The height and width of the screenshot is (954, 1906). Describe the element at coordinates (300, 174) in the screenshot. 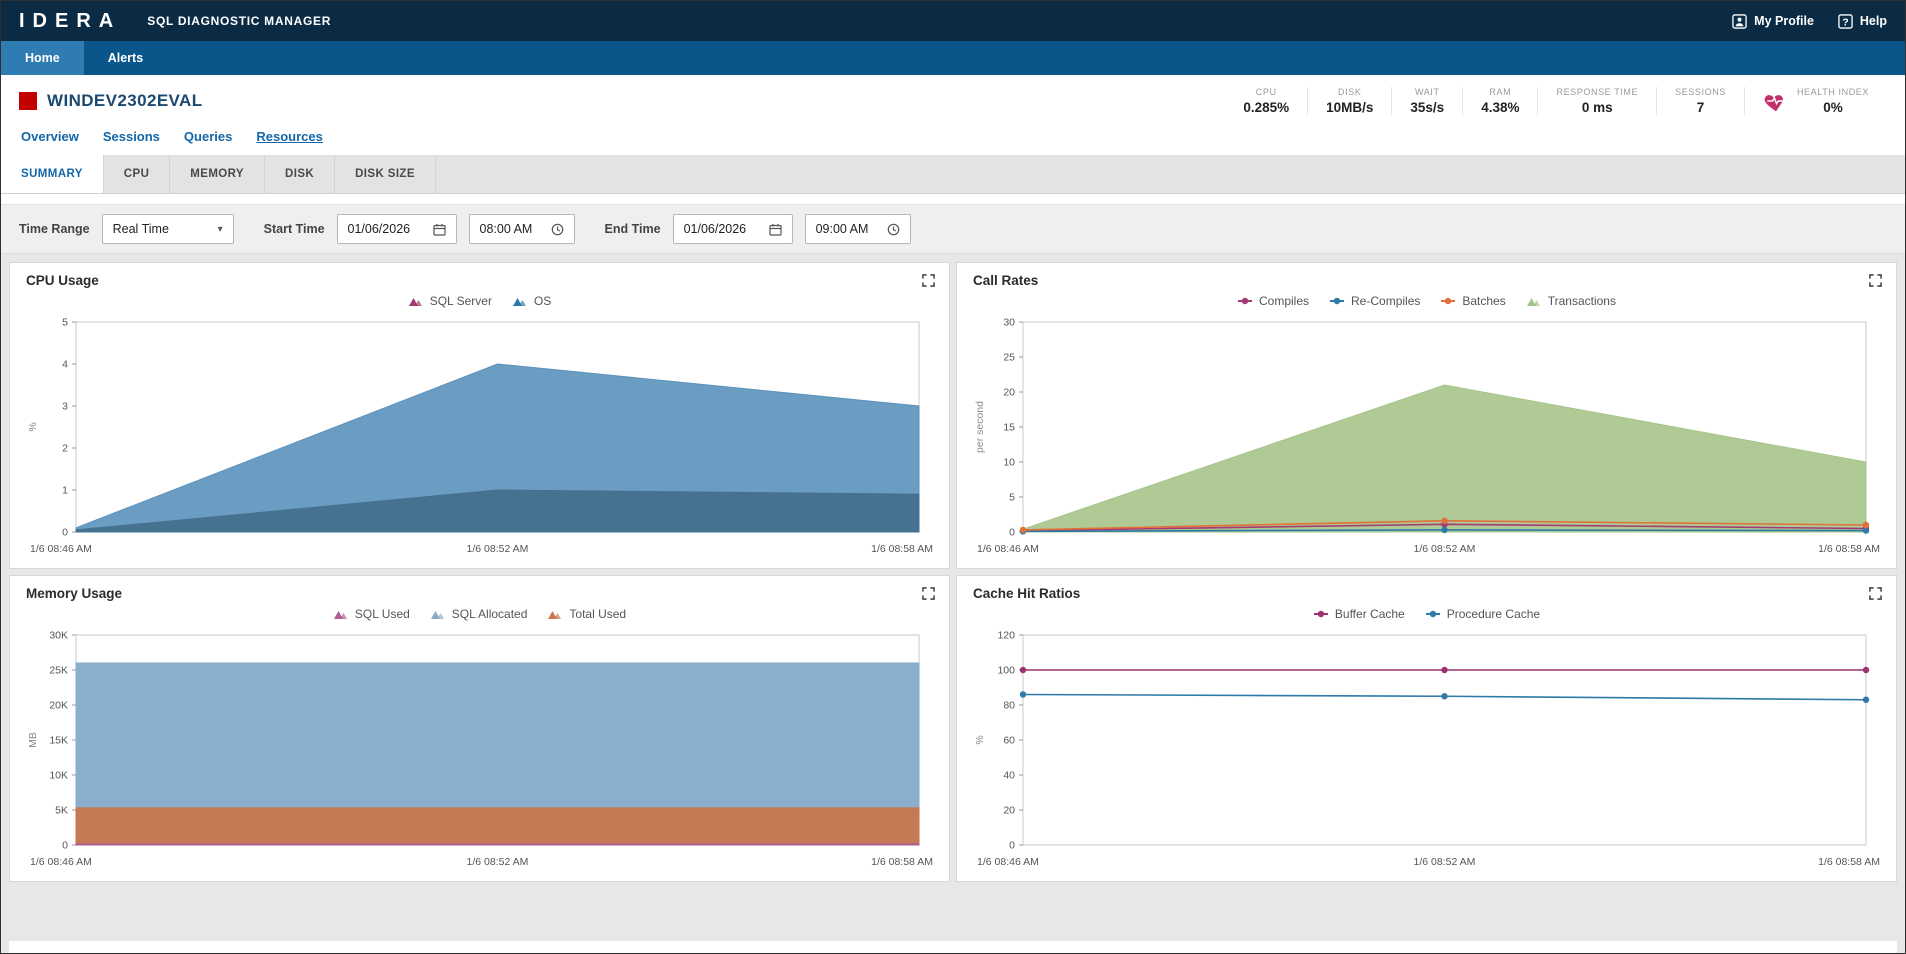

I see `tab-disk: DISK` at that location.